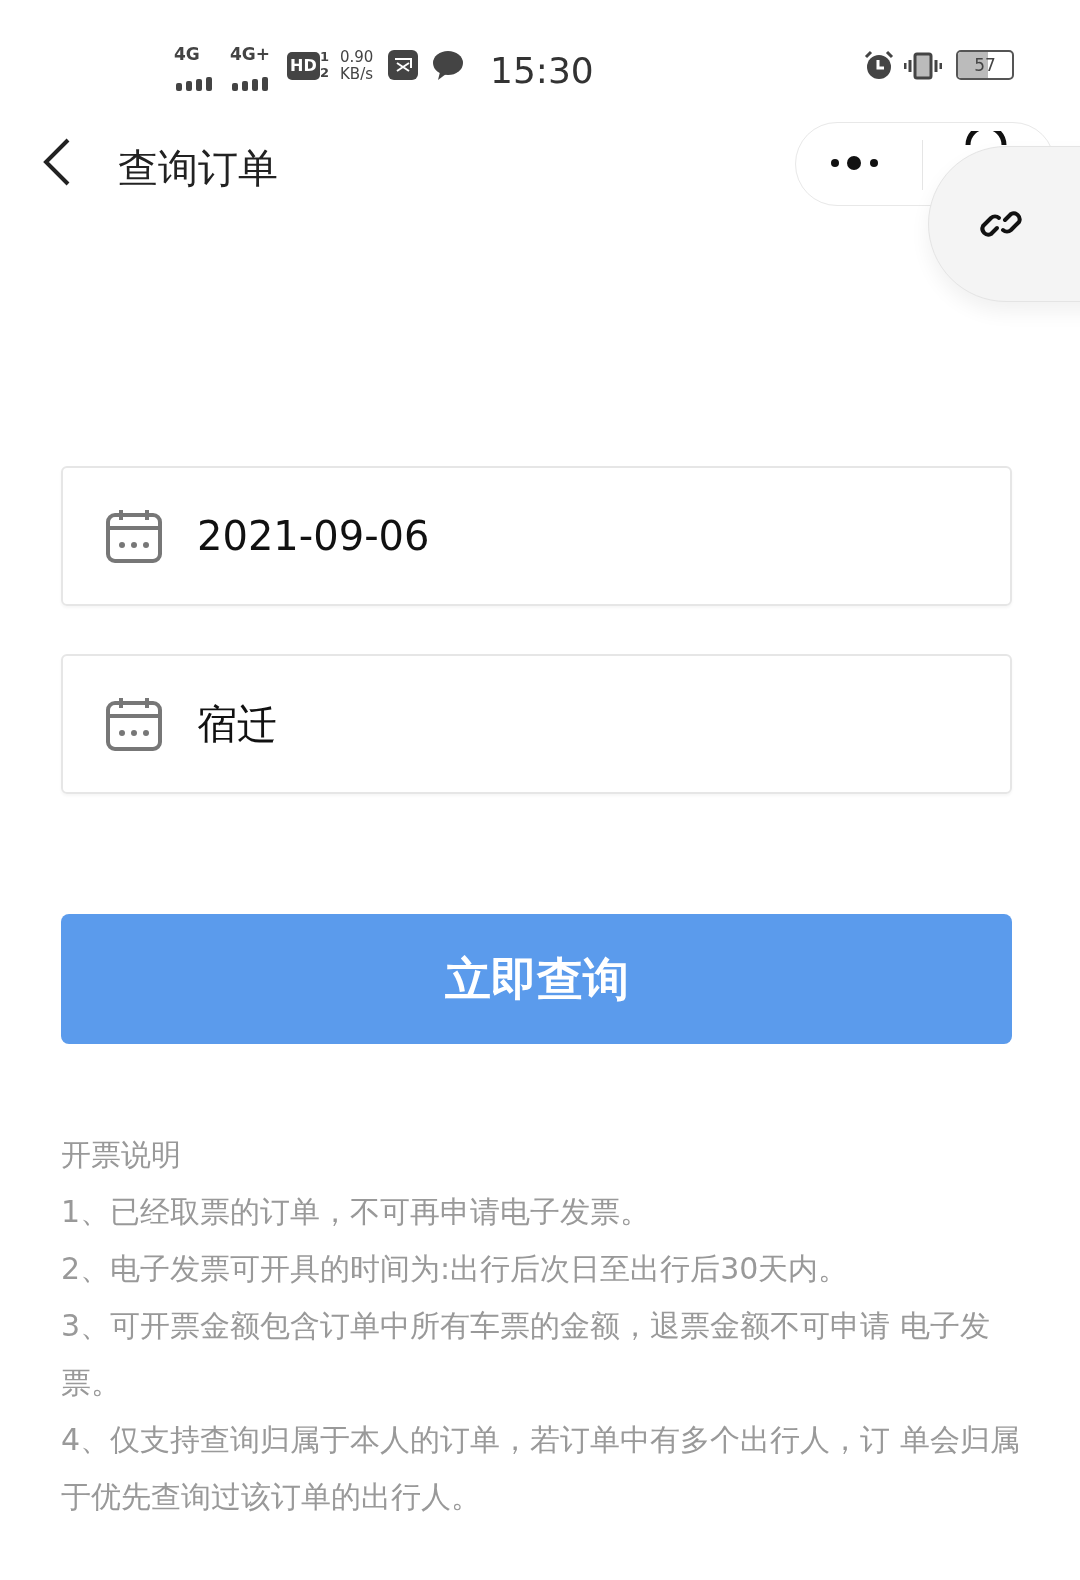  What do you see at coordinates (121, 1155) in the screenshot?
I see `notes-title: 开票说明` at bounding box center [121, 1155].